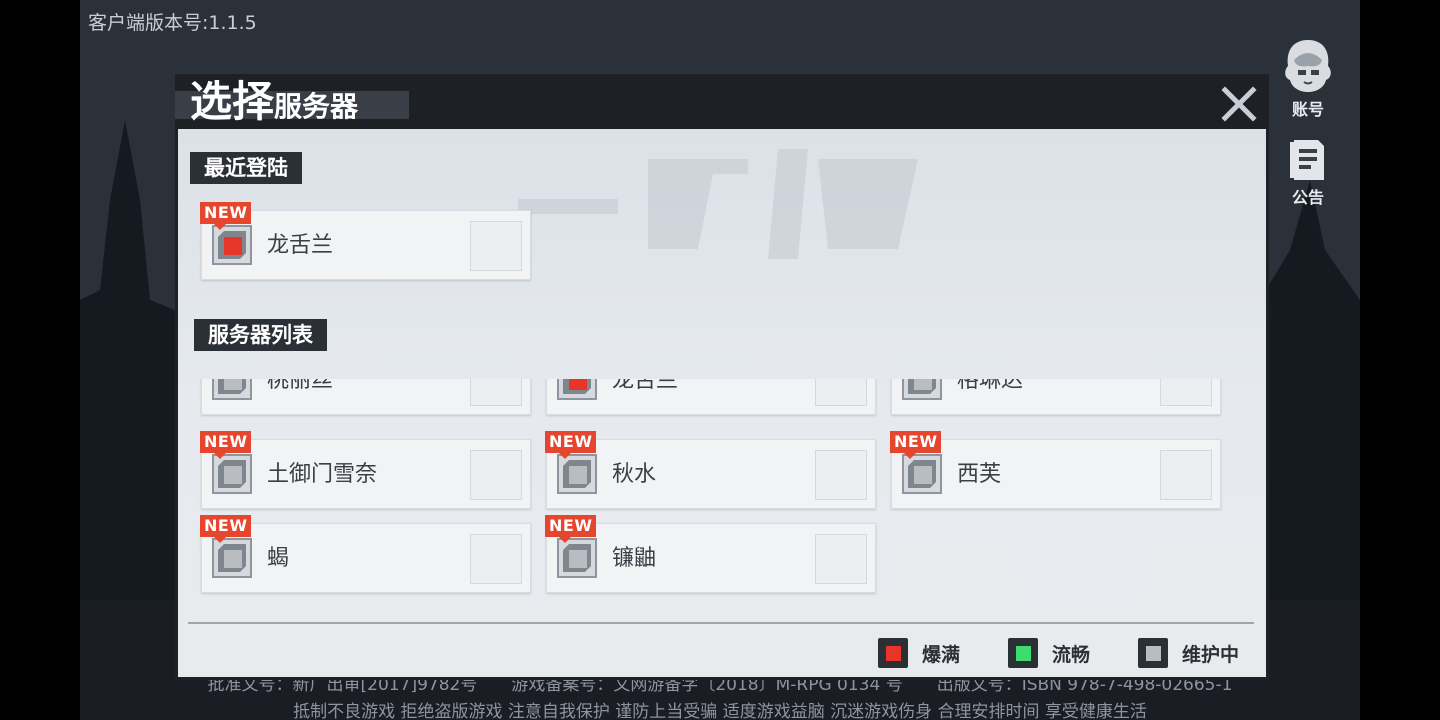 Image resolution: width=1440 pixels, height=720 pixels. I want to click on server-card: 格琳达, so click(1056, 397).